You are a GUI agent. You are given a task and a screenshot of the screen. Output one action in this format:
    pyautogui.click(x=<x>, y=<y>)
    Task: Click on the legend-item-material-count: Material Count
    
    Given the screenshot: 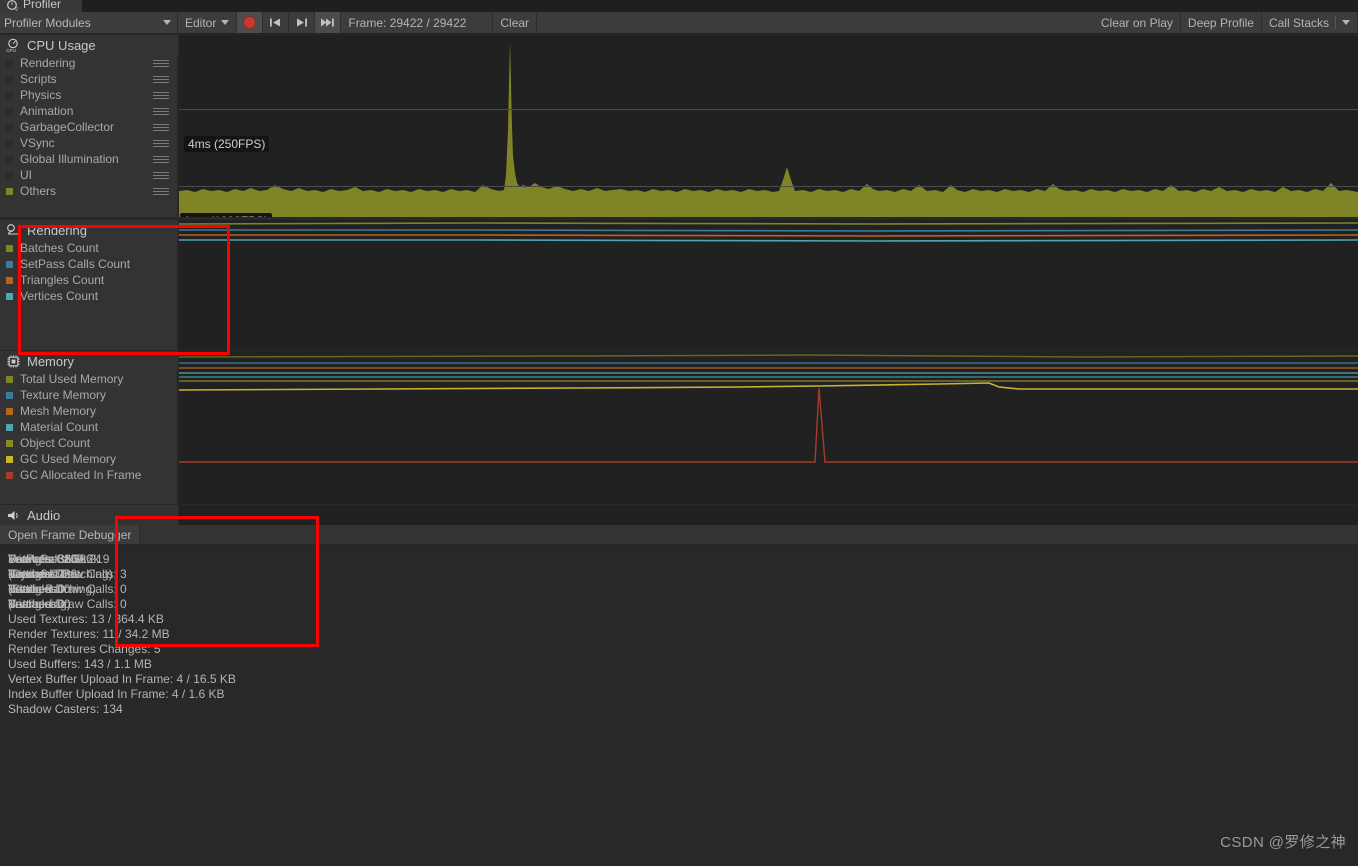 What is the action you would take?
    pyautogui.click(x=88, y=427)
    